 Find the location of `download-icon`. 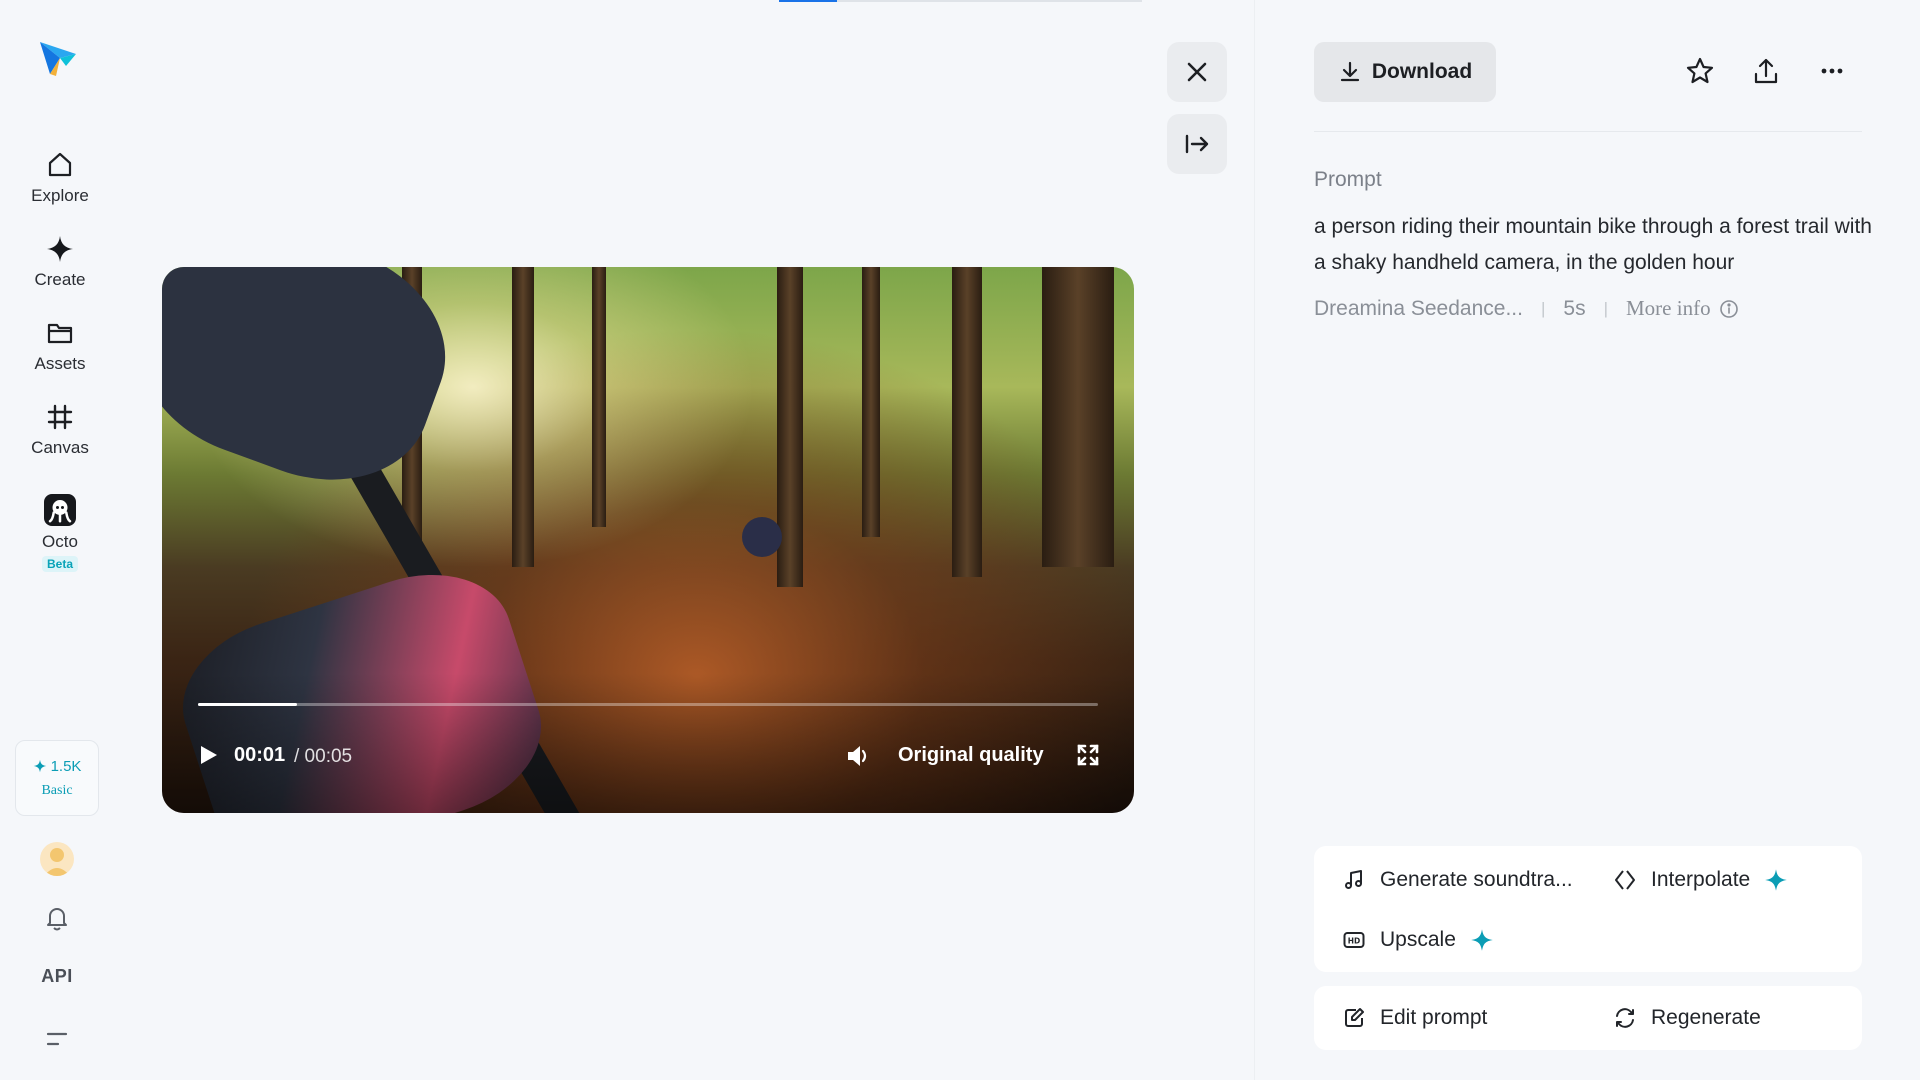

download-icon is located at coordinates (1349, 71).